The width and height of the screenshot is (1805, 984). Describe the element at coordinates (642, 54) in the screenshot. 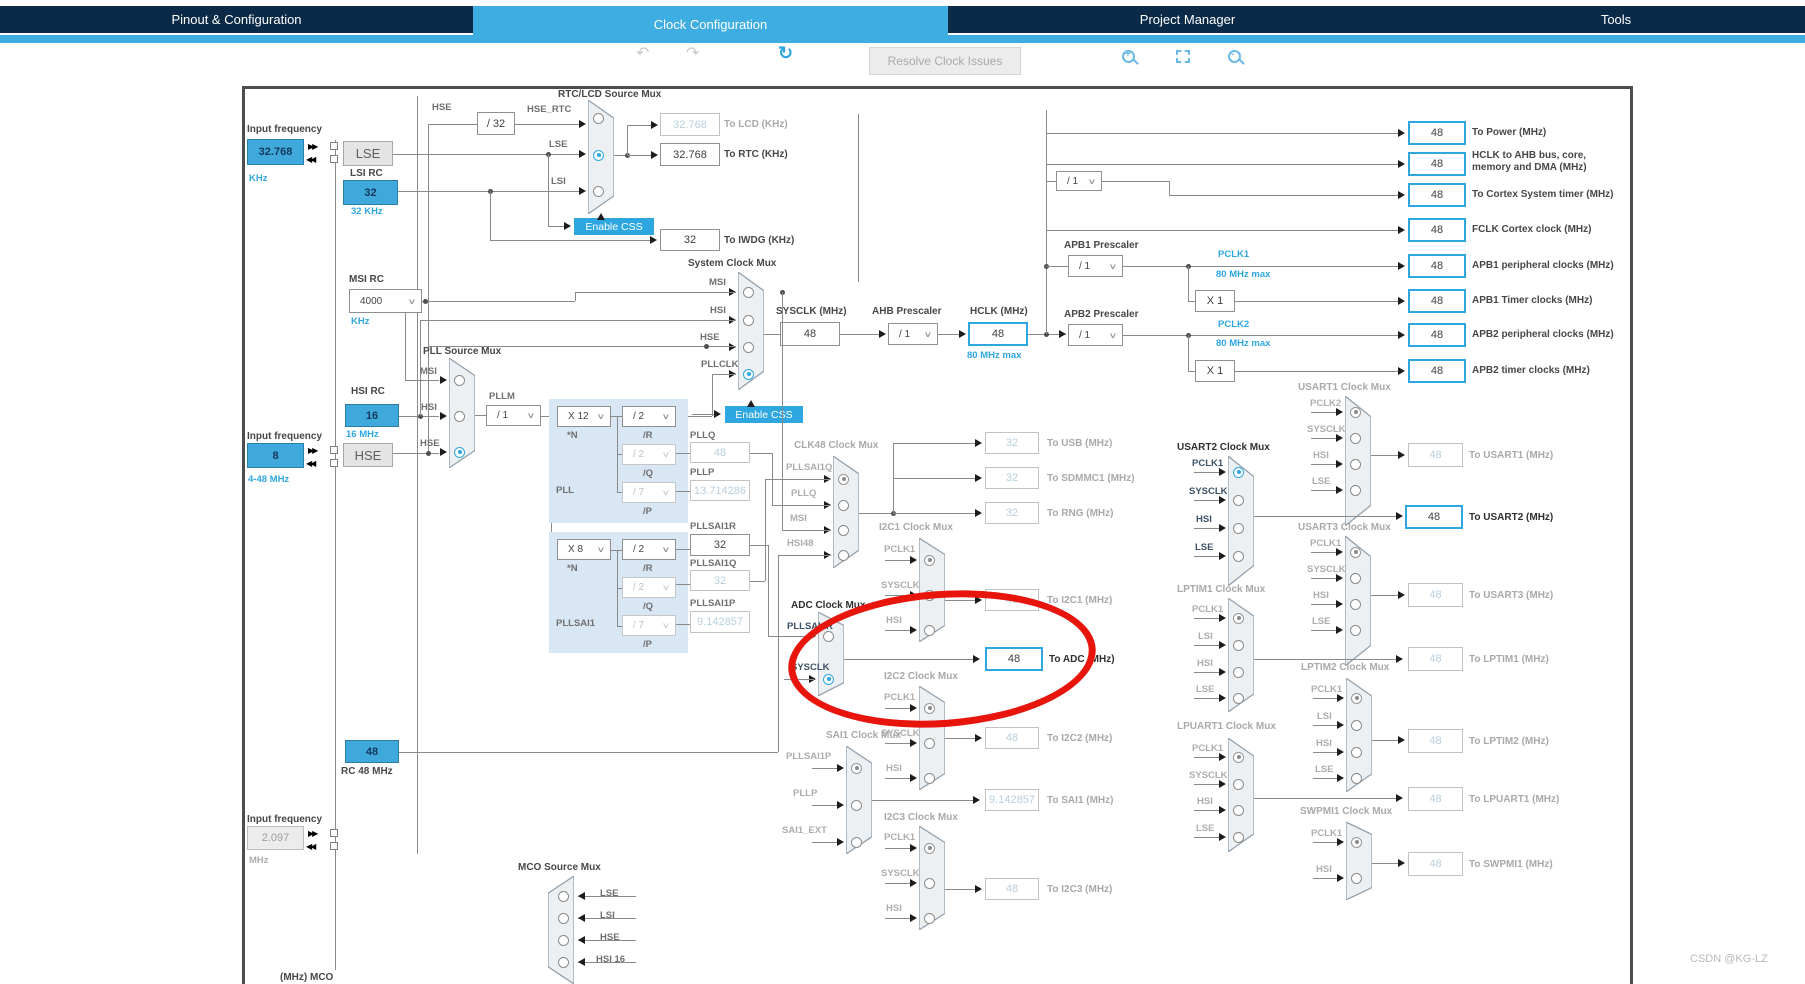

I see `undo-icon: ↶` at that location.